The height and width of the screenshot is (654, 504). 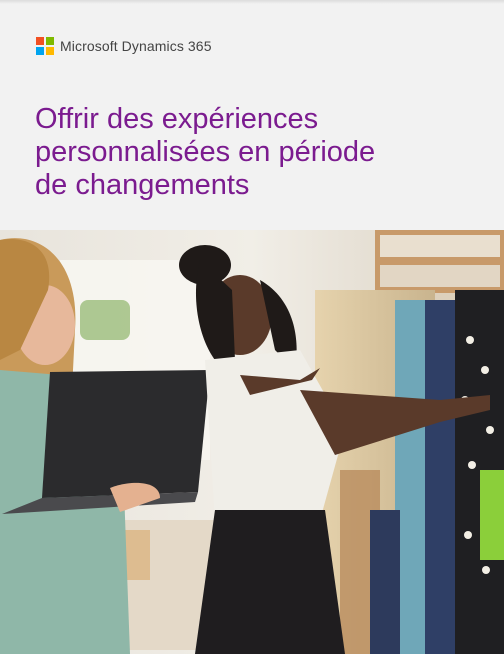 I want to click on headline-line-3: de changements, so click(x=142, y=185).